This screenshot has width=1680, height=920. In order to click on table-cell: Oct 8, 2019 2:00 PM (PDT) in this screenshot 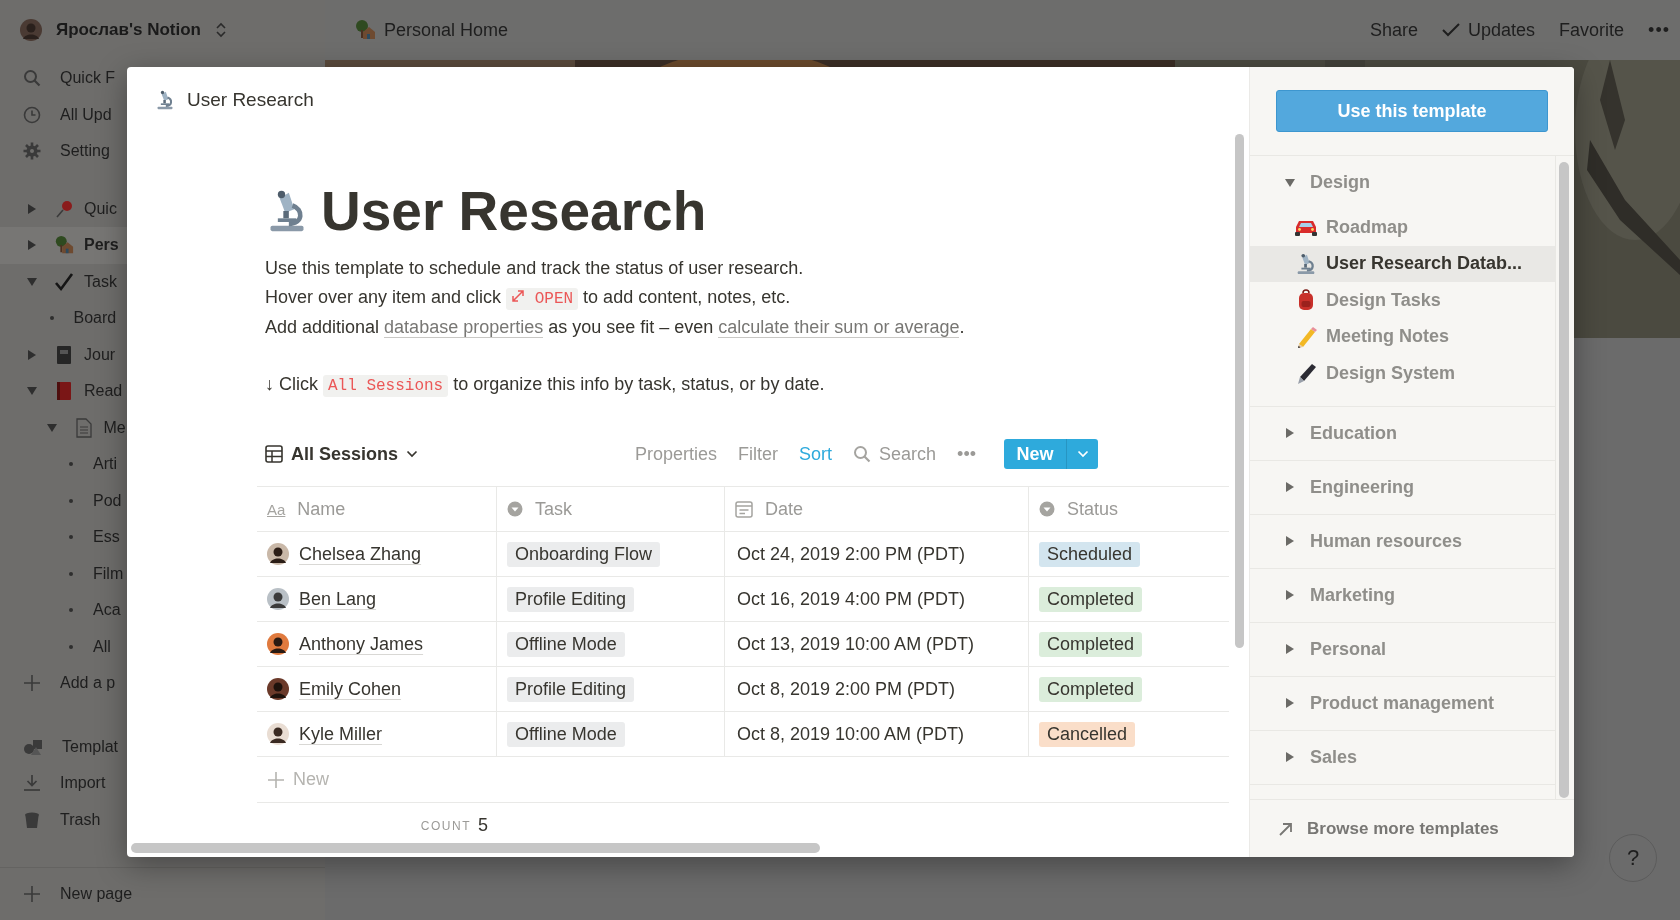, I will do `click(877, 689)`.